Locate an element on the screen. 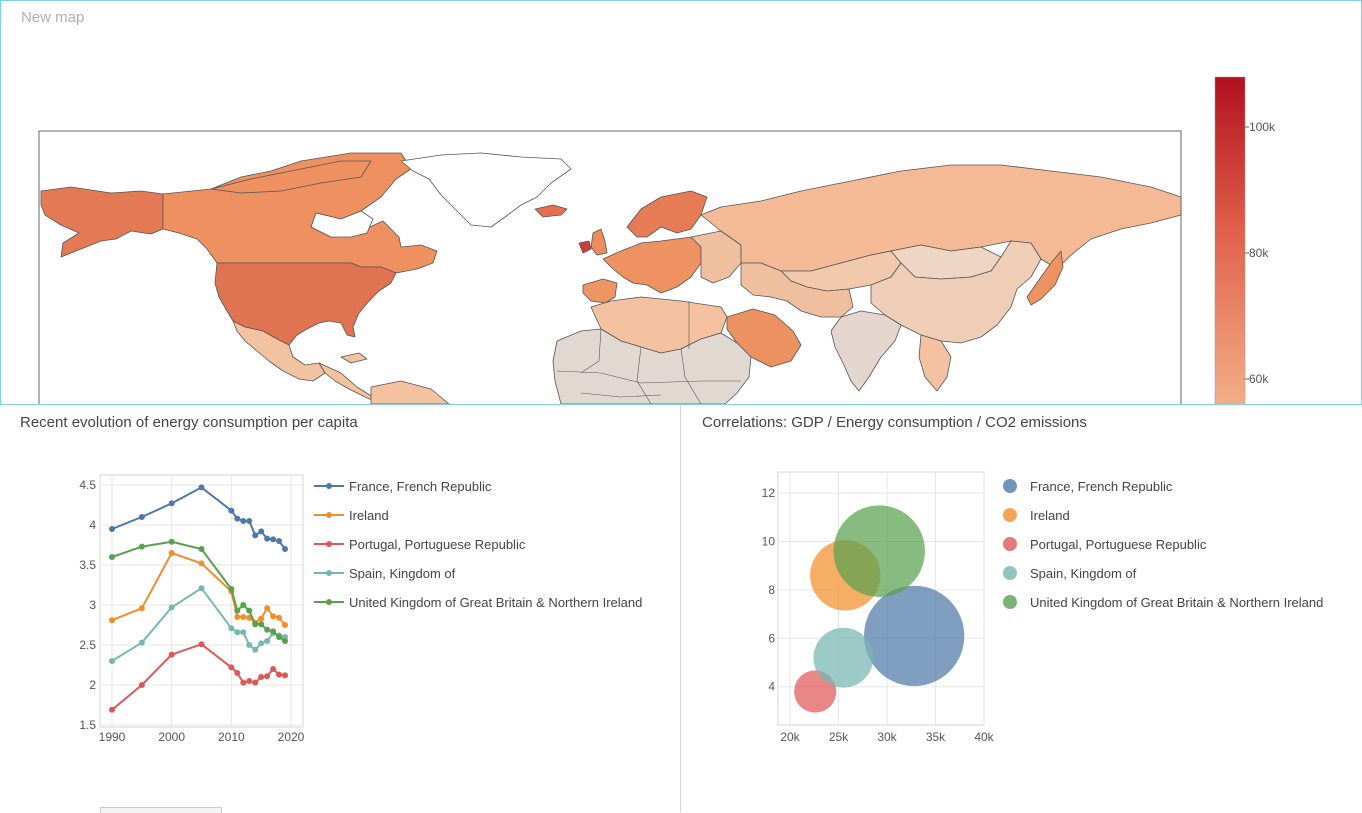  y-tick-label: 2 is located at coordinates (92, 685).